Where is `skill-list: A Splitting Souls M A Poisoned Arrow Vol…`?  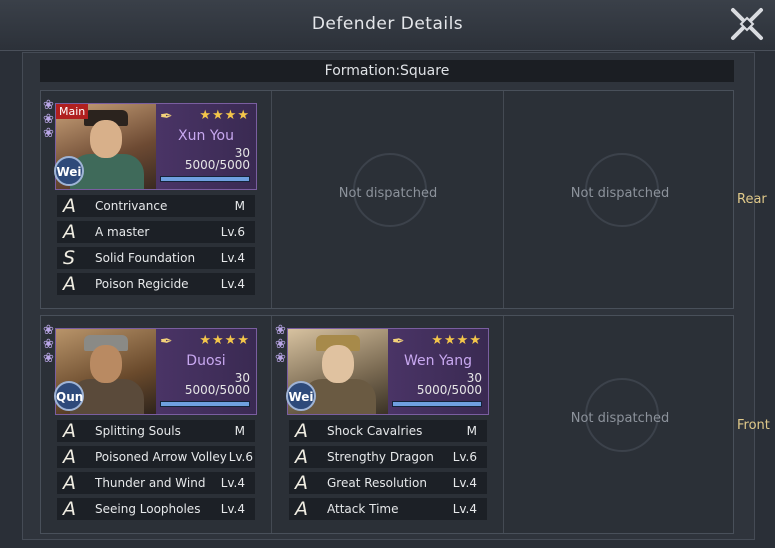
skill-list: A Splitting Souls M A Poisoned Arrow Vol… is located at coordinates (156, 472).